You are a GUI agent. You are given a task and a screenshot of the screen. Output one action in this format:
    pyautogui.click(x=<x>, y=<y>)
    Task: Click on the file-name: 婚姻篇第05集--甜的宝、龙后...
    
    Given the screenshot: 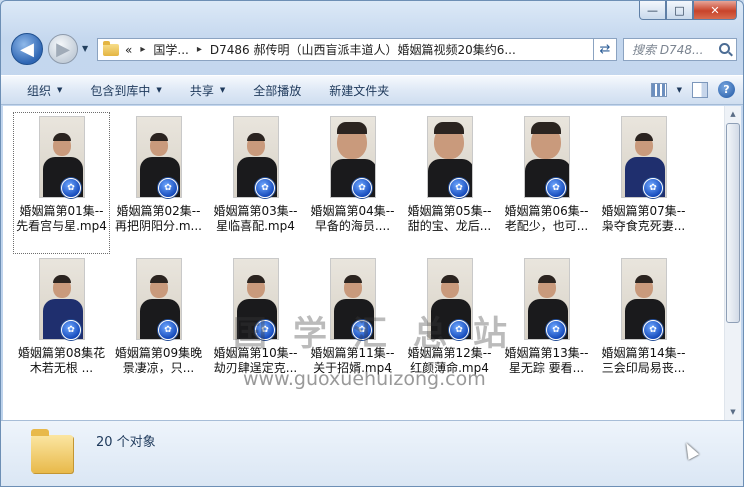 What is the action you would take?
    pyautogui.click(x=449, y=218)
    